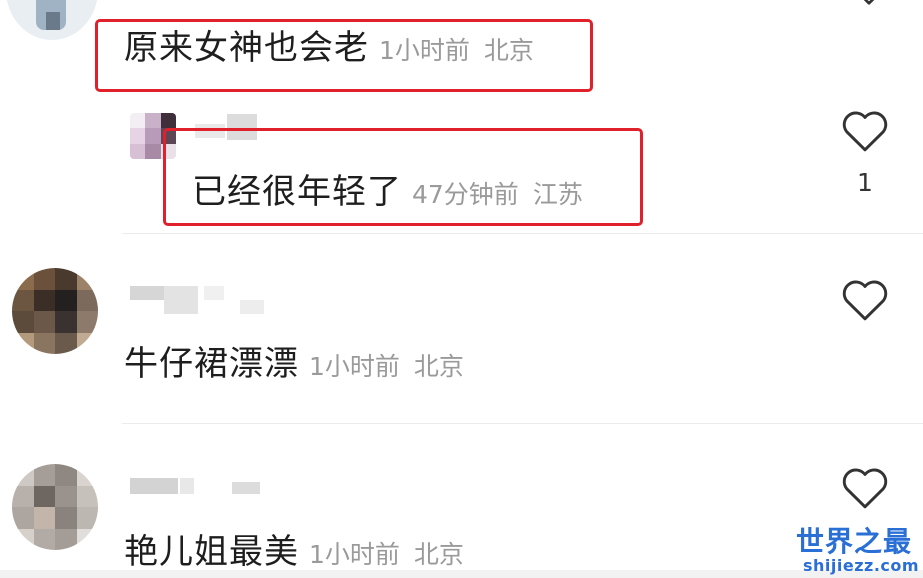  I want to click on like-count: 1, so click(865, 182).